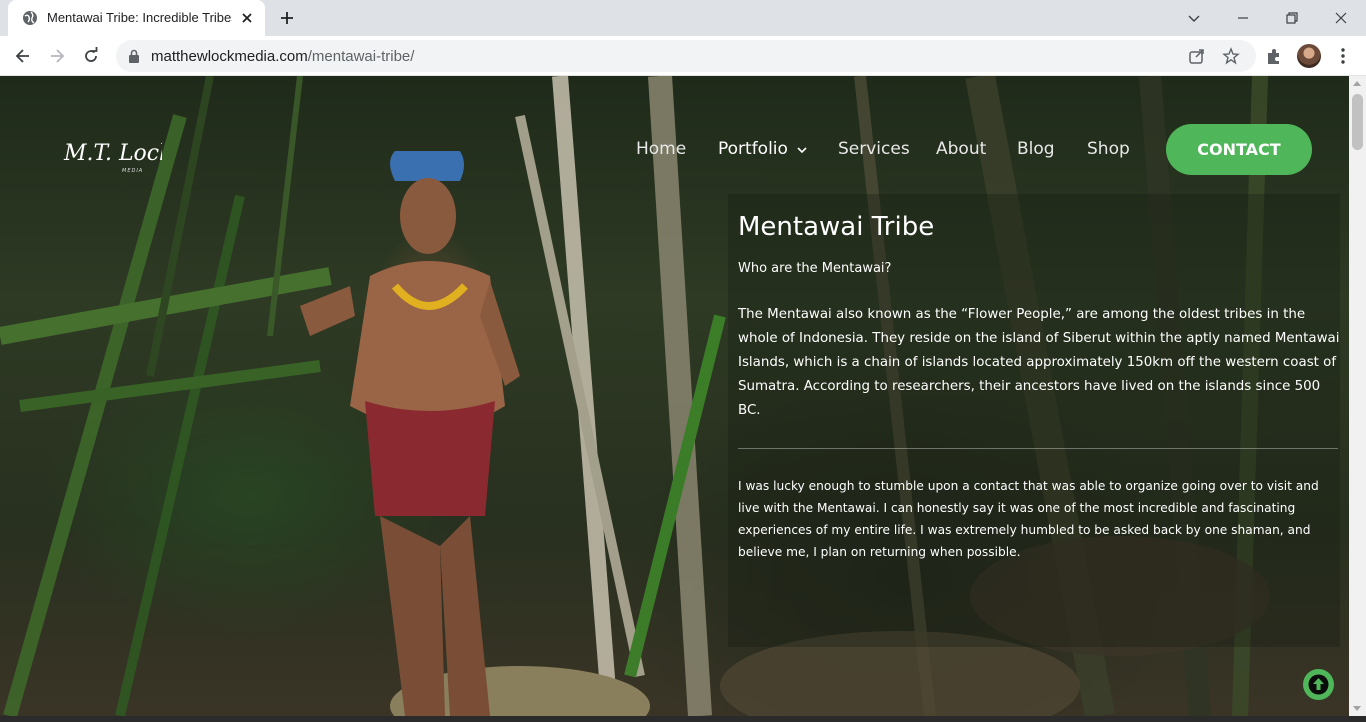 The width and height of the screenshot is (1366, 722). What do you see at coordinates (836, 227) in the screenshot?
I see `page-title: Mentawai Tribe` at bounding box center [836, 227].